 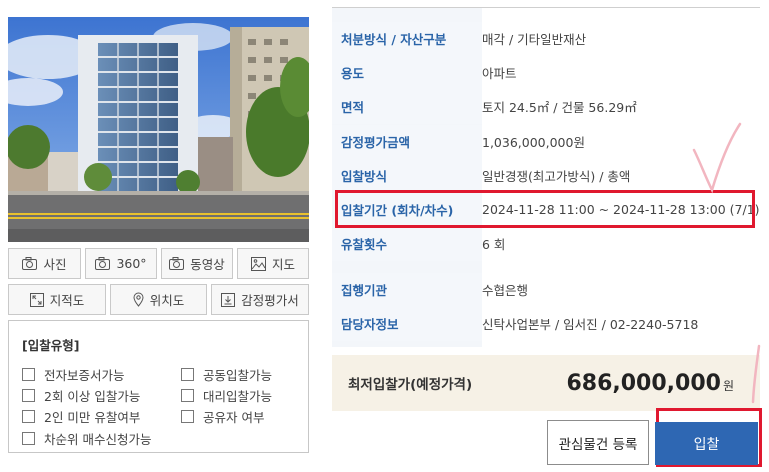 I want to click on info-row-usage: 용도 아파트, so click(x=546, y=73).